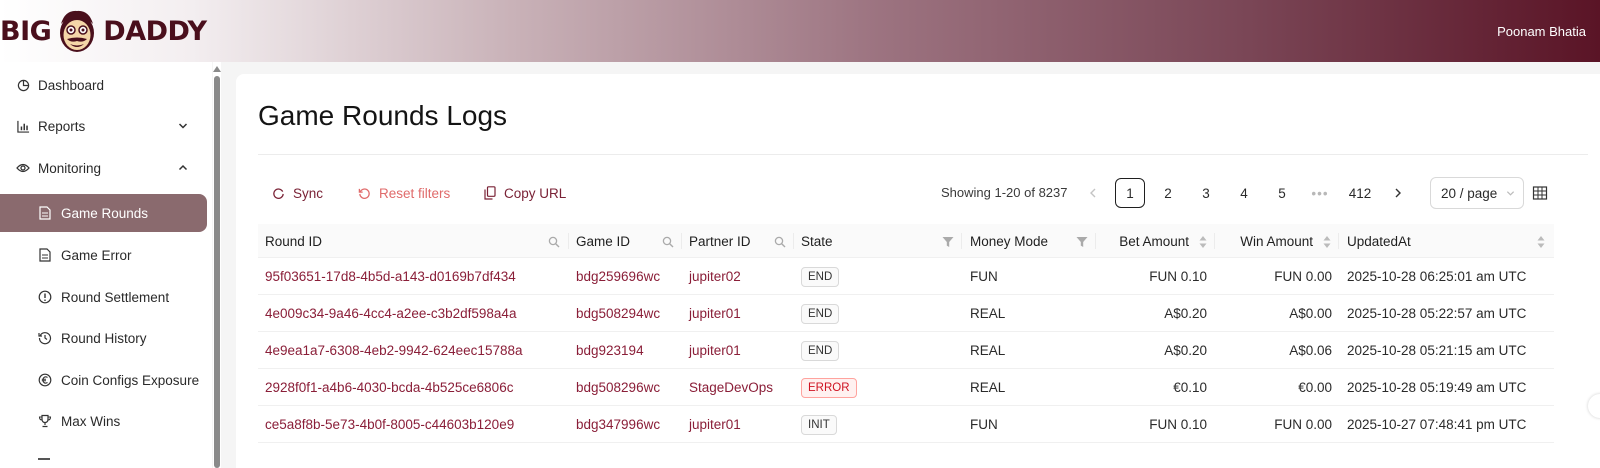 This screenshot has width=1600, height=468. I want to click on game-id-link: bdg923194, so click(610, 350).